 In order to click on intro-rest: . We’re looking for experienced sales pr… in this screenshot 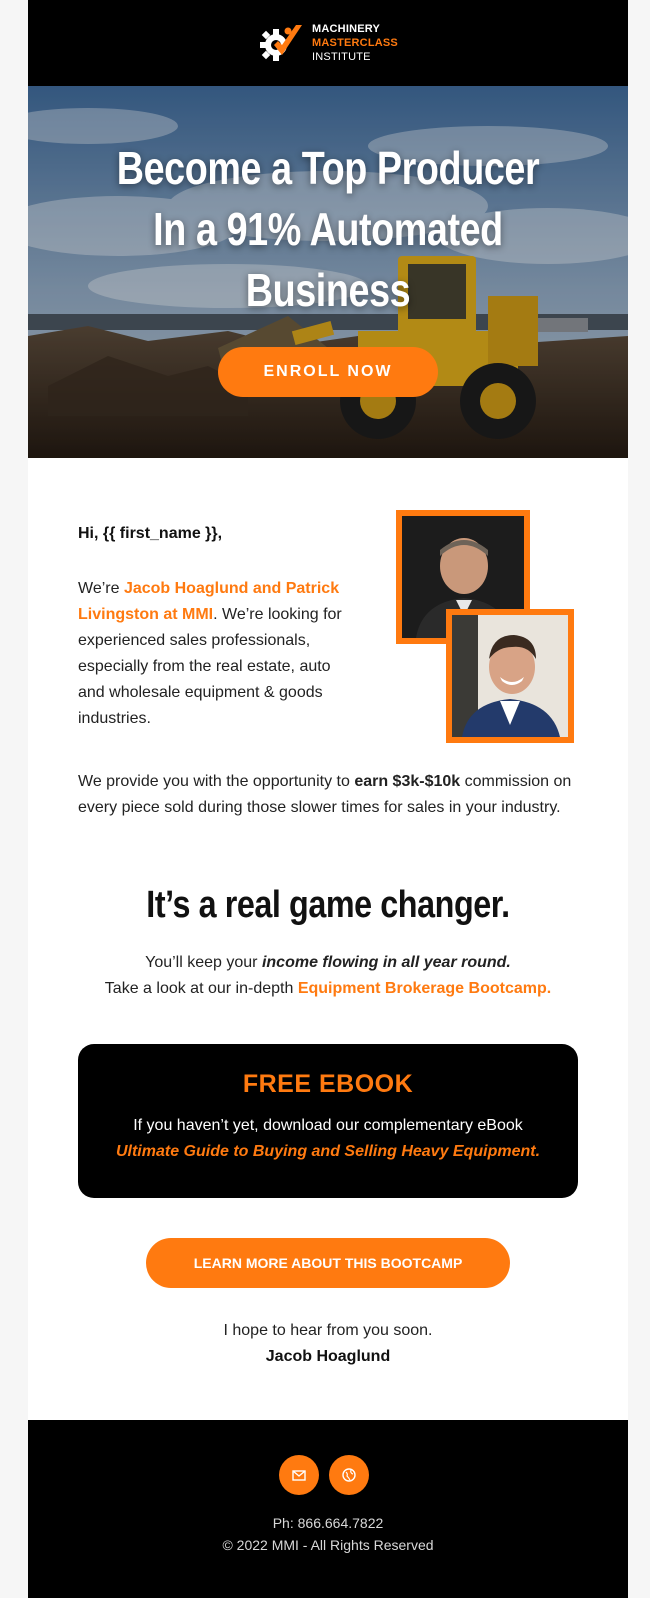, I will do `click(210, 666)`.